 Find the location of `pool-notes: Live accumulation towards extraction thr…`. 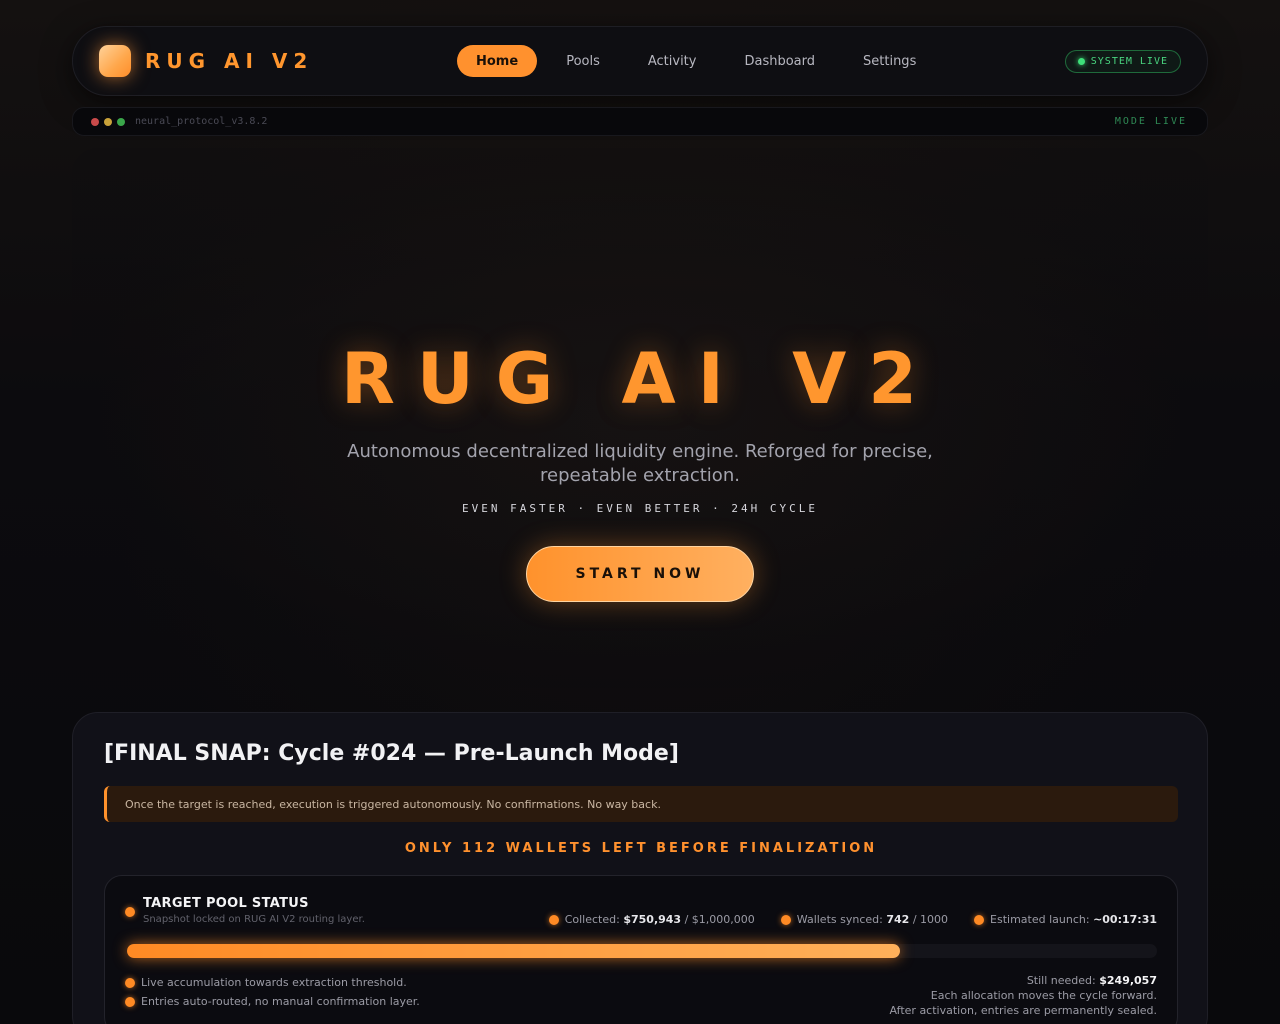

pool-notes: Live accumulation towards extraction thr… is located at coordinates (272, 992).